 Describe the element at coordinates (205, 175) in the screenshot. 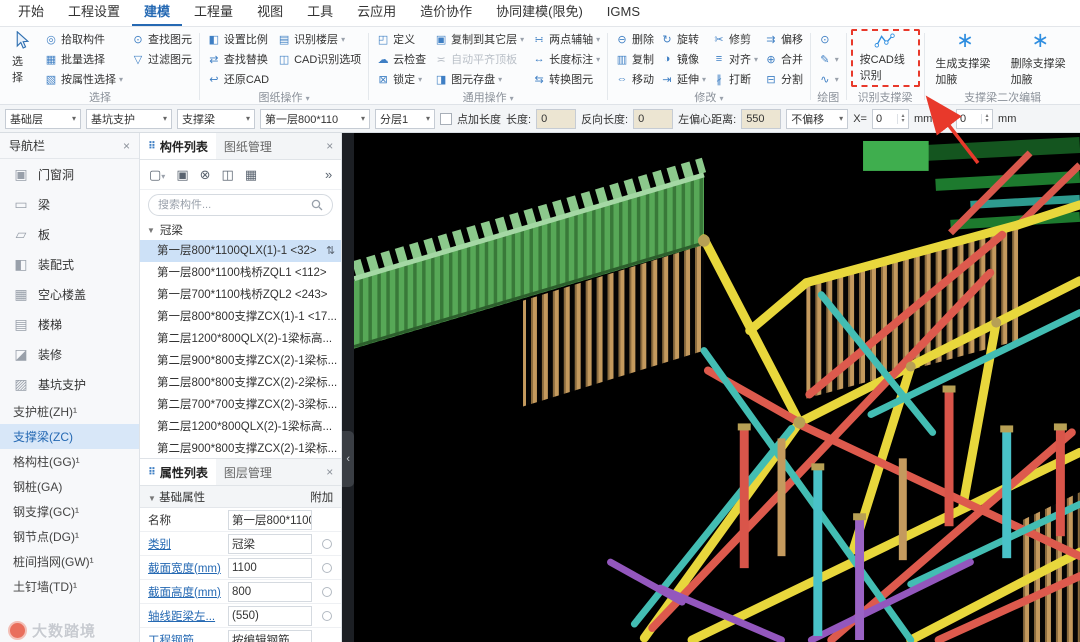

I see `delete-component-button` at that location.